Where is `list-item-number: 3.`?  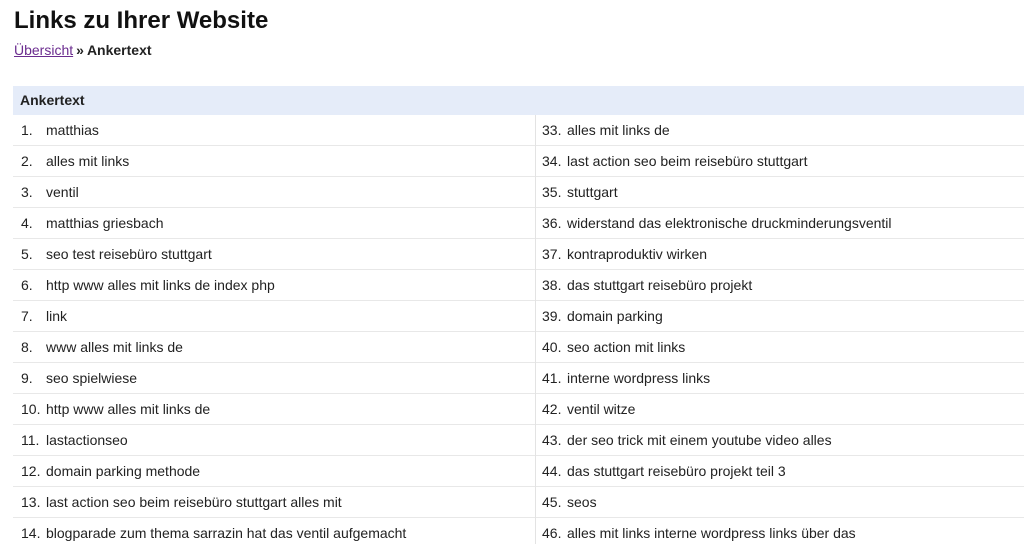 list-item-number: 3. is located at coordinates (27, 192).